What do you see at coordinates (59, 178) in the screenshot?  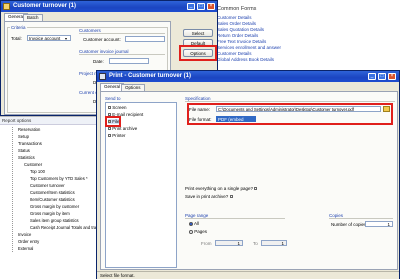 I see `tree-item-report: Top Customers by YTD Sales *` at bounding box center [59, 178].